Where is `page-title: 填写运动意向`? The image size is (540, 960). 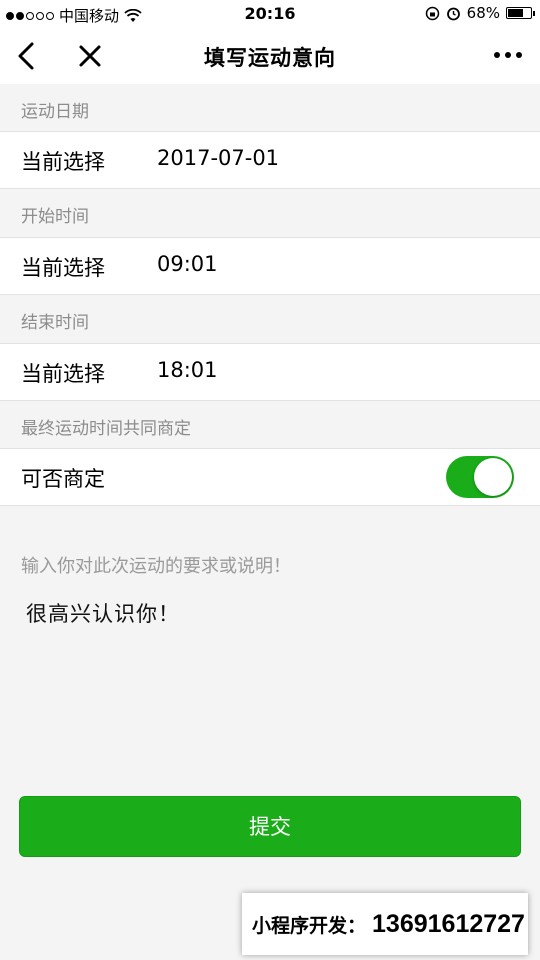
page-title: 填写运动意向 is located at coordinates (270, 58).